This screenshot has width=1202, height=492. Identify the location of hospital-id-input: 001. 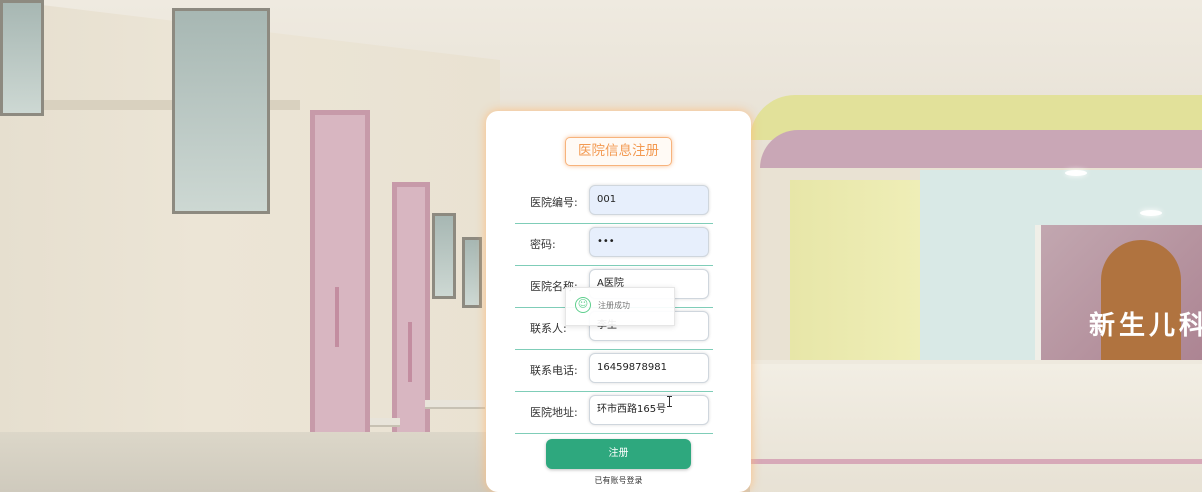
(649, 200).